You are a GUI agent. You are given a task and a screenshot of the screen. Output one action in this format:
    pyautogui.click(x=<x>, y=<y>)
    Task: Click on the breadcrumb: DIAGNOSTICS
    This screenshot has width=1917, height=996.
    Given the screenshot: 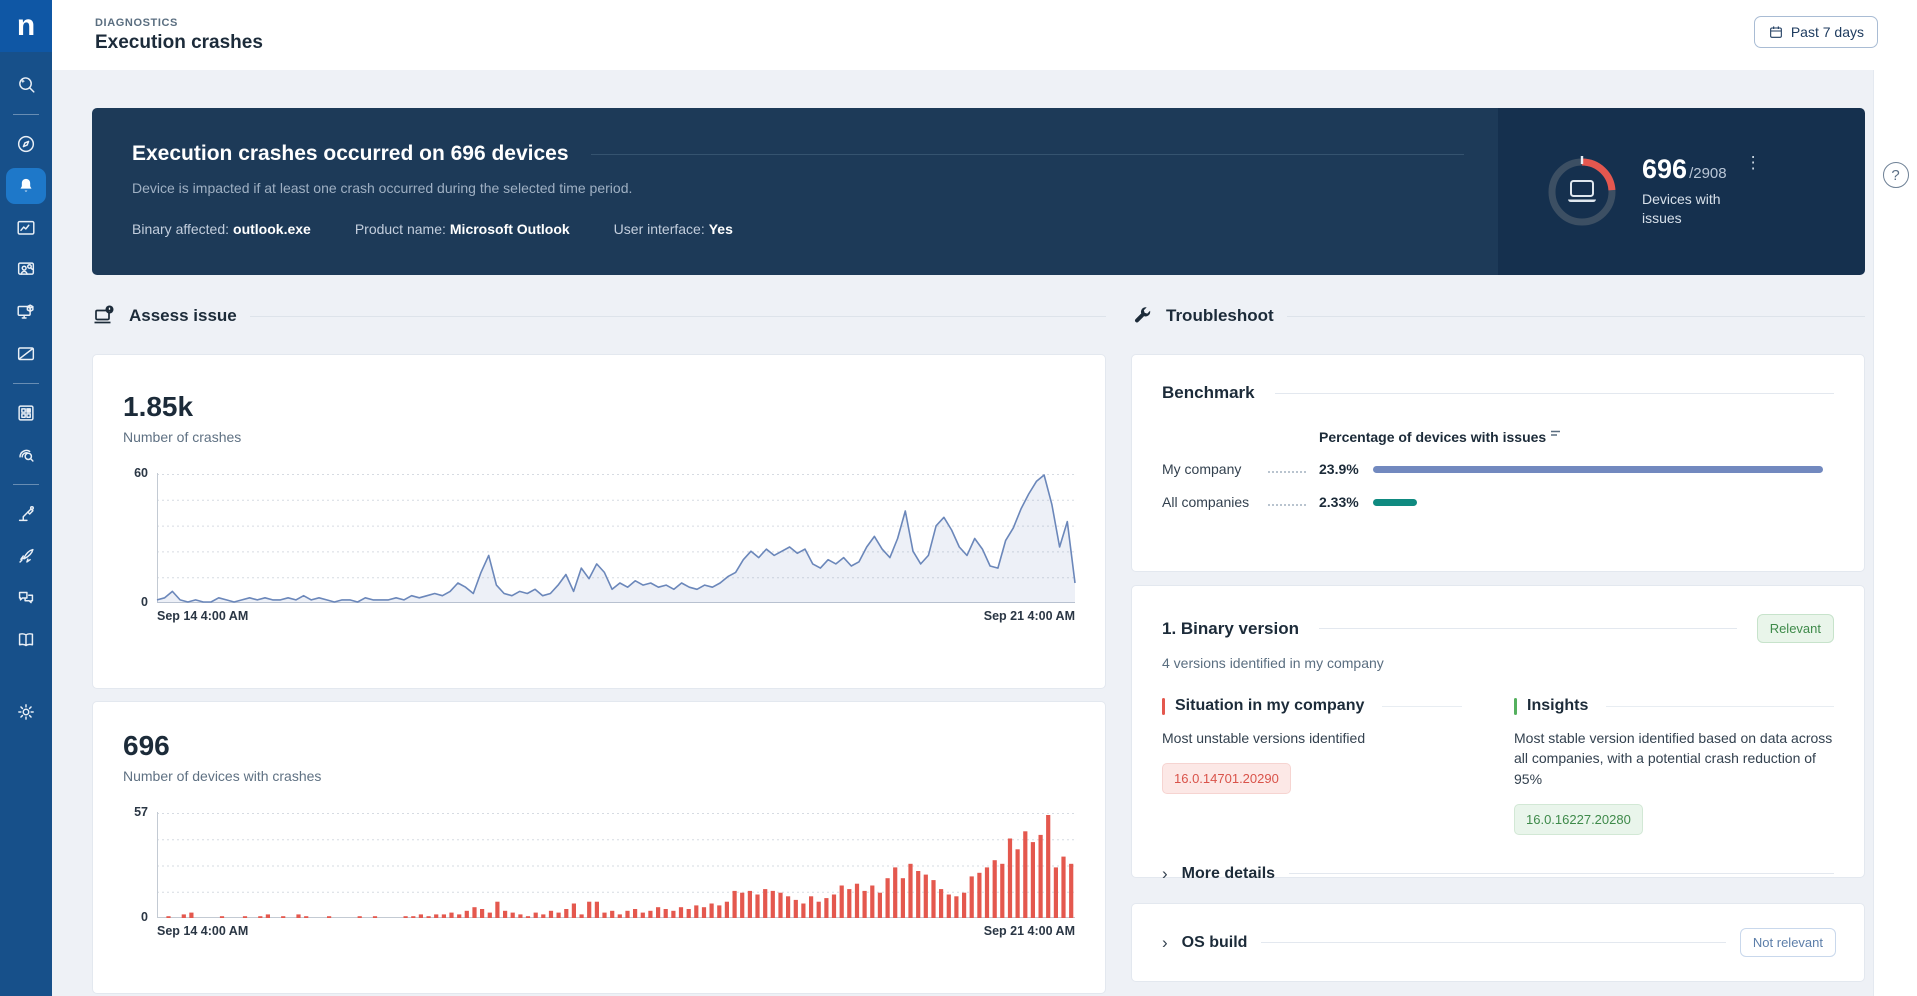 What is the action you would take?
    pyautogui.click(x=136, y=22)
    